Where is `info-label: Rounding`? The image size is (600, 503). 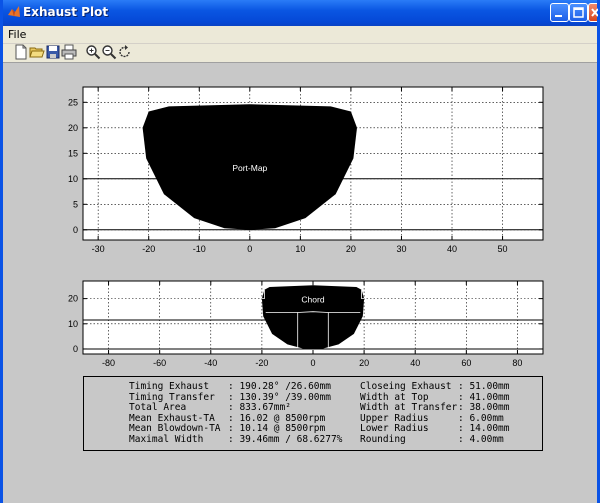 info-label: Rounding is located at coordinates (383, 439).